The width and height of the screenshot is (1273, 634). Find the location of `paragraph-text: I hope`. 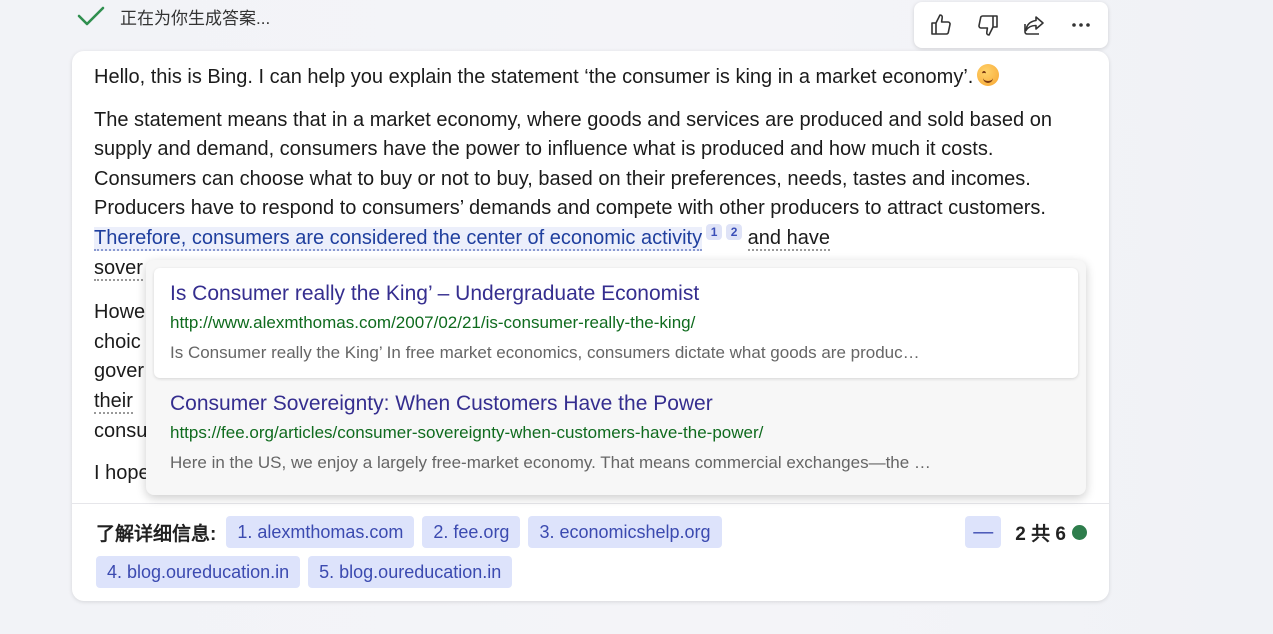

paragraph-text: I hope is located at coordinates (122, 473).